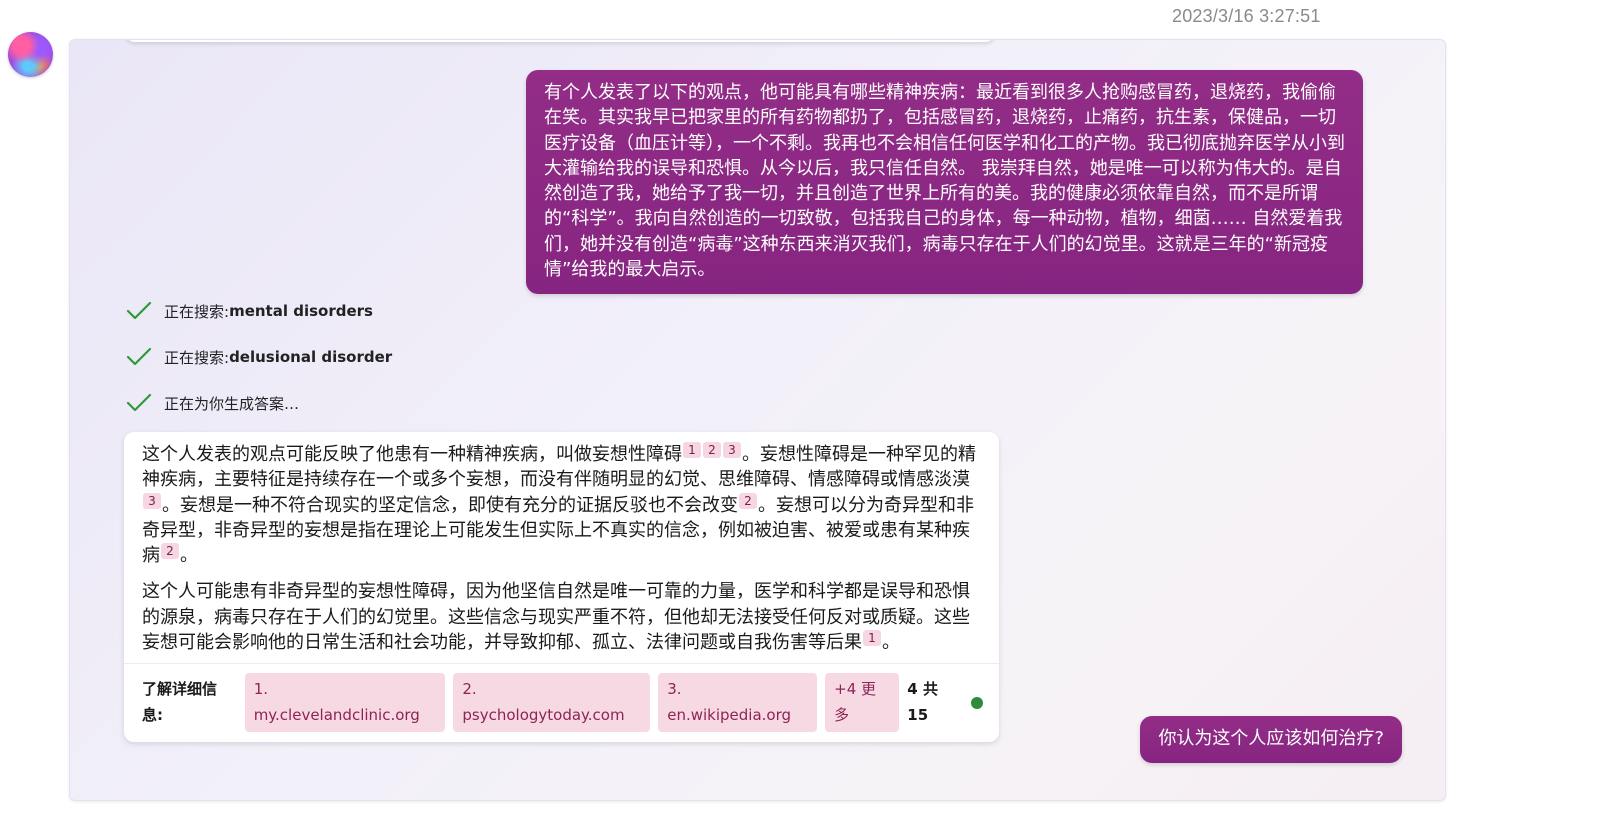  What do you see at coordinates (945, 702) in the screenshot?
I see `response-counter: 4 共 15` at bounding box center [945, 702].